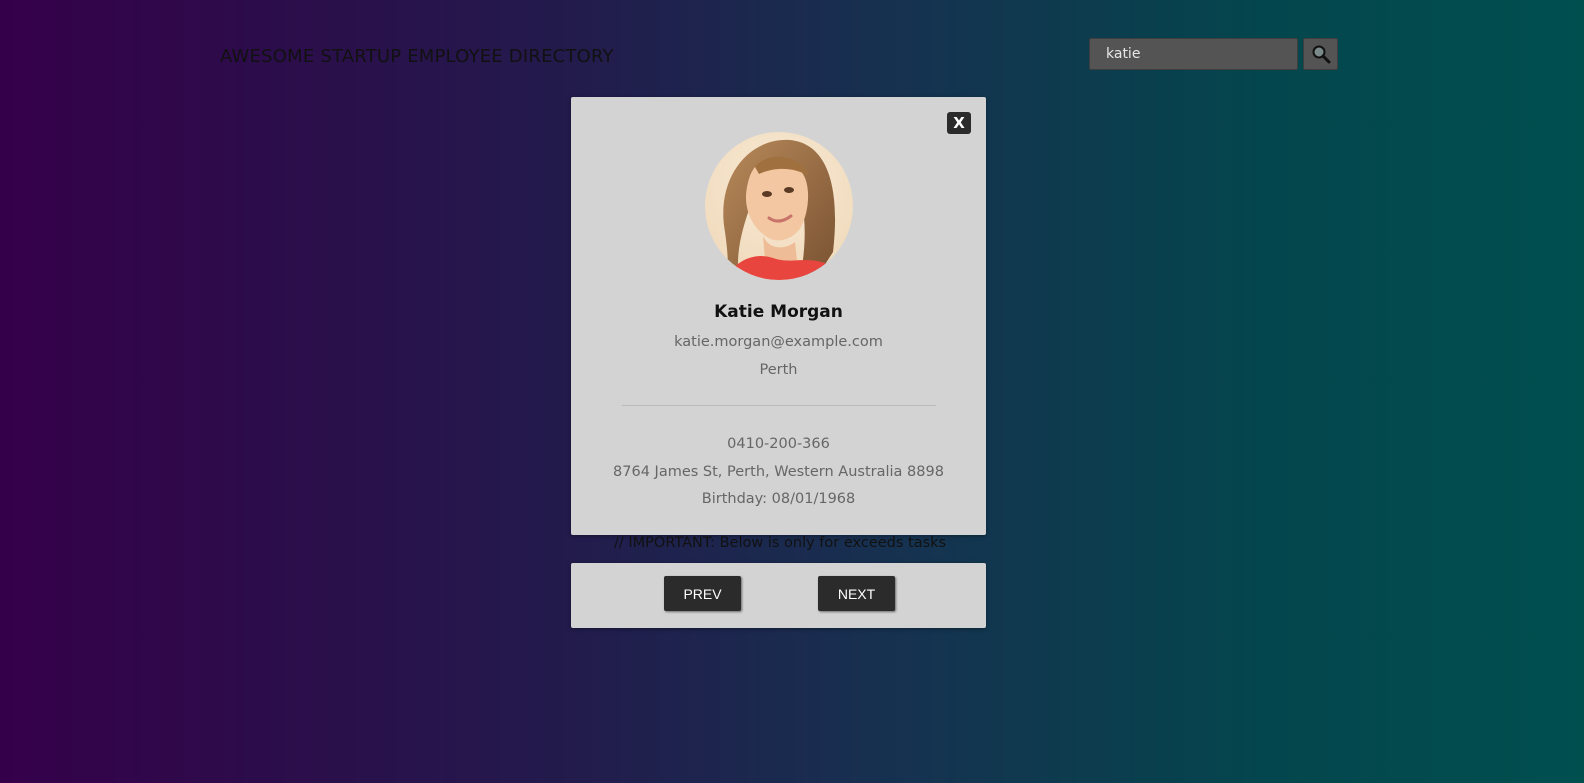 The width and height of the screenshot is (1584, 783). What do you see at coordinates (959, 123) in the screenshot?
I see `close-button: X` at bounding box center [959, 123].